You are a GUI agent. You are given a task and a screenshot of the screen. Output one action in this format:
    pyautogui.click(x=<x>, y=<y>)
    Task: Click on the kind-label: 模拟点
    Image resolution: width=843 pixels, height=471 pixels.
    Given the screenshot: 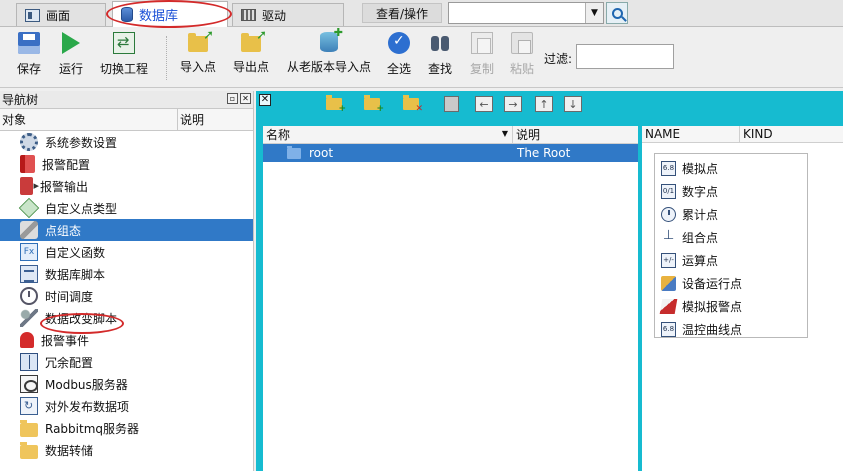 What is the action you would take?
    pyautogui.click(x=700, y=169)
    